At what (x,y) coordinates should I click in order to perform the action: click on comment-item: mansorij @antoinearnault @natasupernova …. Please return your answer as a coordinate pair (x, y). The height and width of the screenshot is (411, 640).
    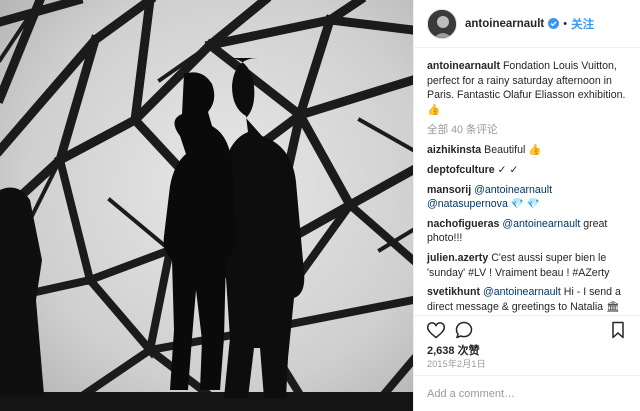
    Looking at the image, I should click on (527, 197).